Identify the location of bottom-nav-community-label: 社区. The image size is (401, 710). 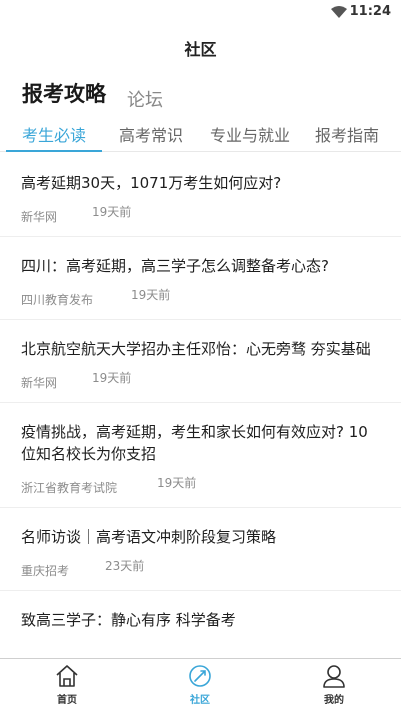
(200, 700).